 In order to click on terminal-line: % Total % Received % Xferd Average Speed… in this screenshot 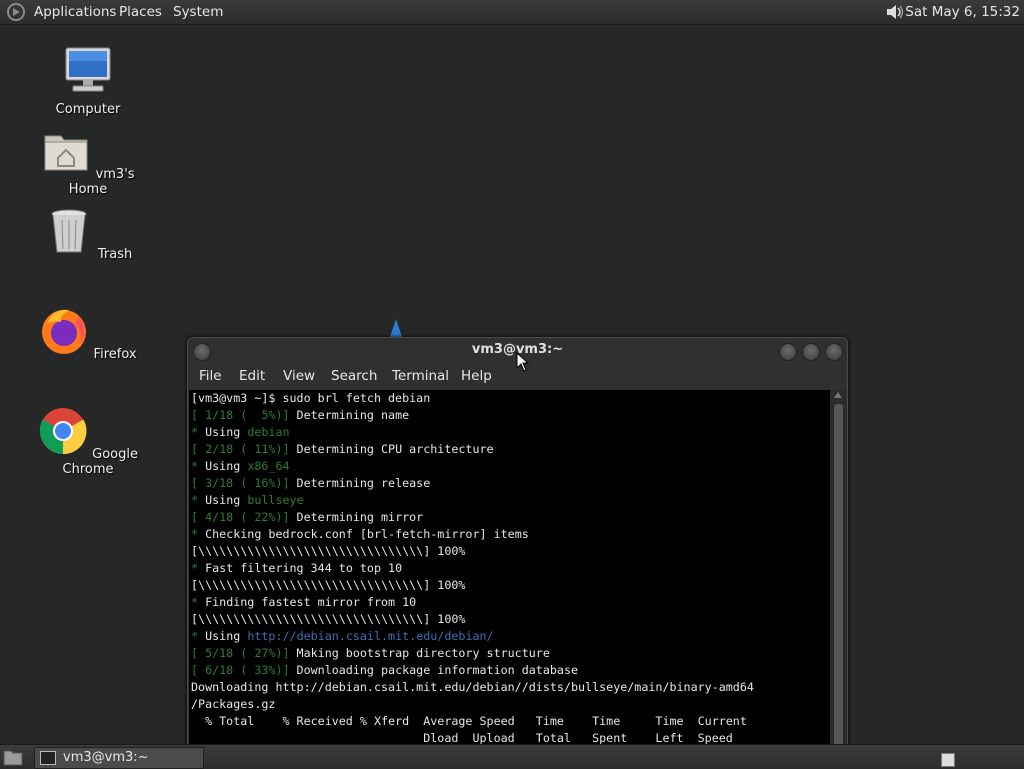, I will do `click(509, 721)`.